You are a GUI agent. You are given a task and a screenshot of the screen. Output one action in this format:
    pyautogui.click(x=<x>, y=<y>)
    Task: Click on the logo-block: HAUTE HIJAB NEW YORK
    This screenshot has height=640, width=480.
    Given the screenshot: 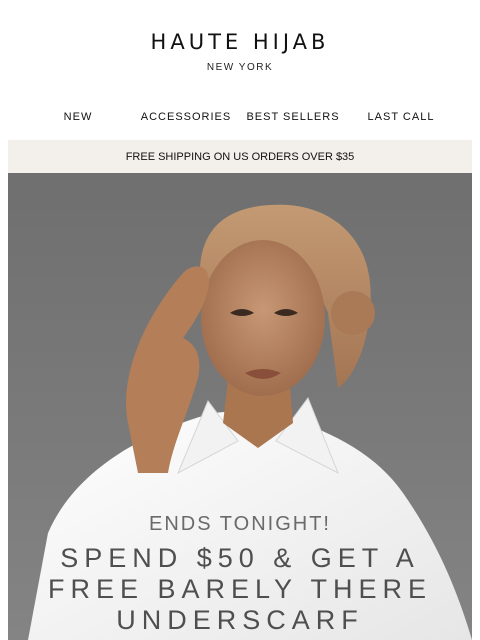 What is the action you would take?
    pyautogui.click(x=240, y=50)
    